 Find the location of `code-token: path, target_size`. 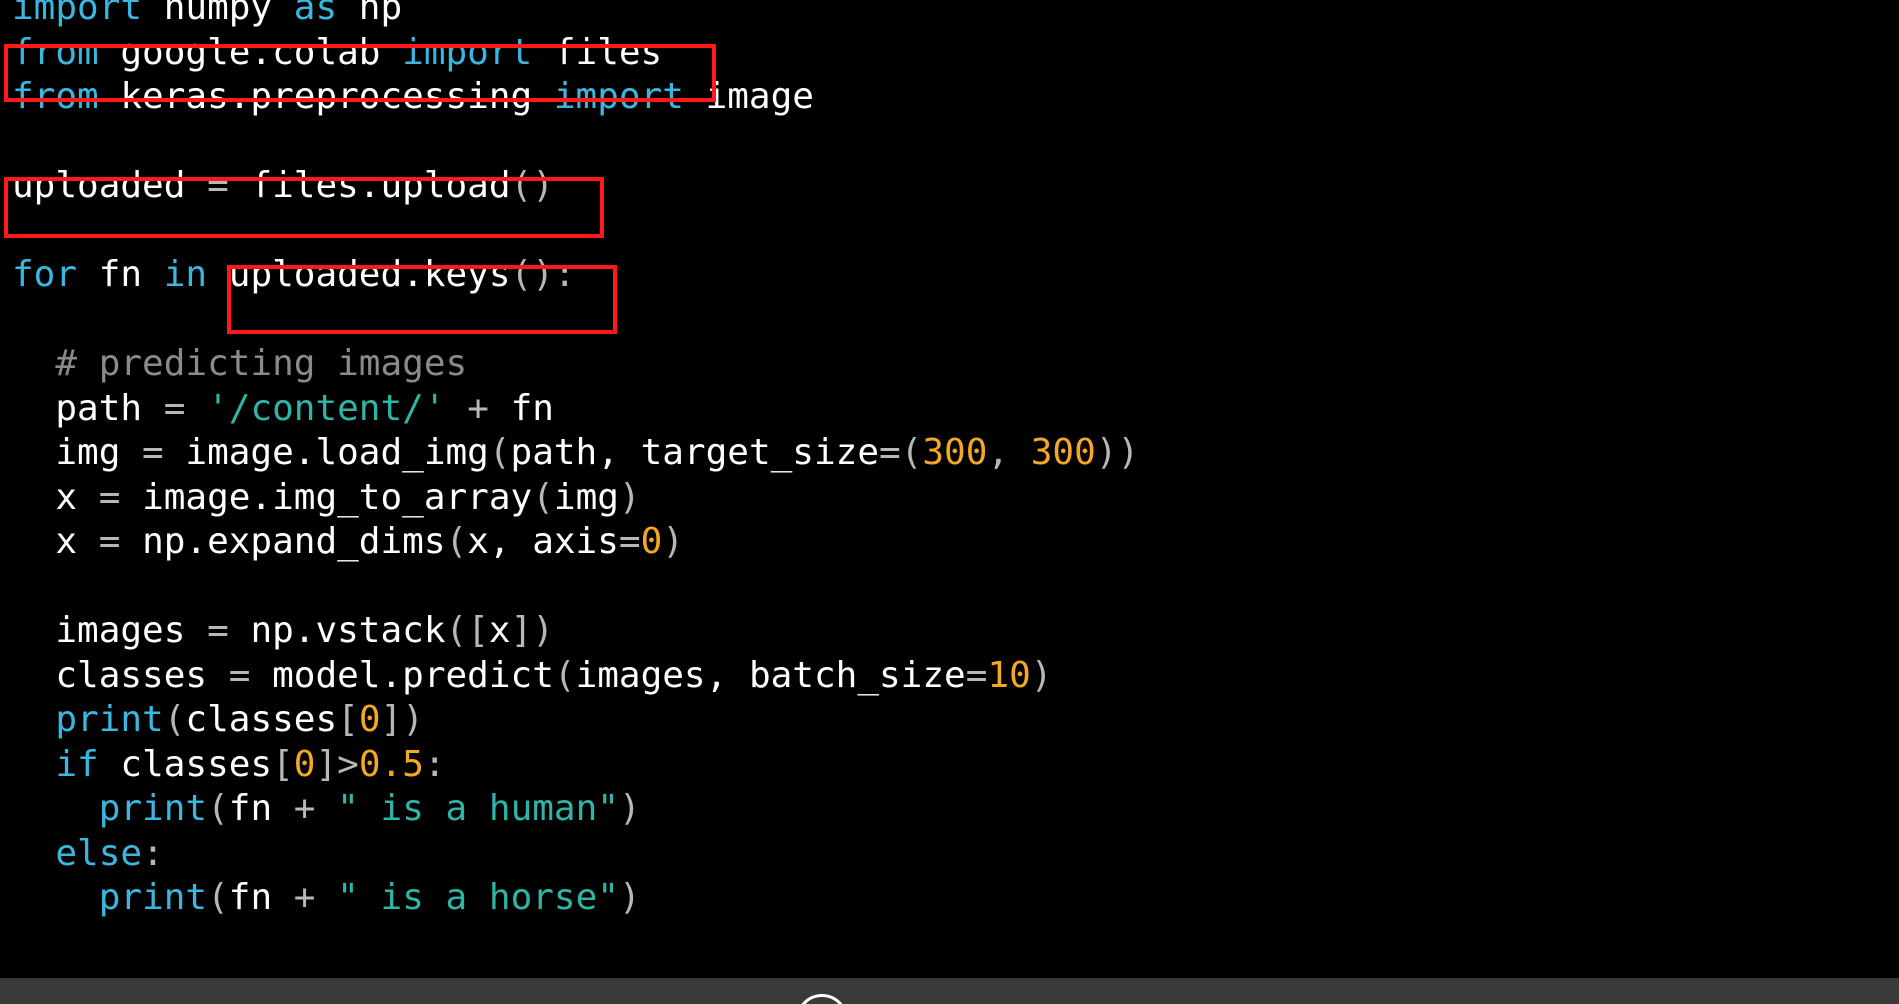

code-token: path, target_size is located at coordinates (694, 452).